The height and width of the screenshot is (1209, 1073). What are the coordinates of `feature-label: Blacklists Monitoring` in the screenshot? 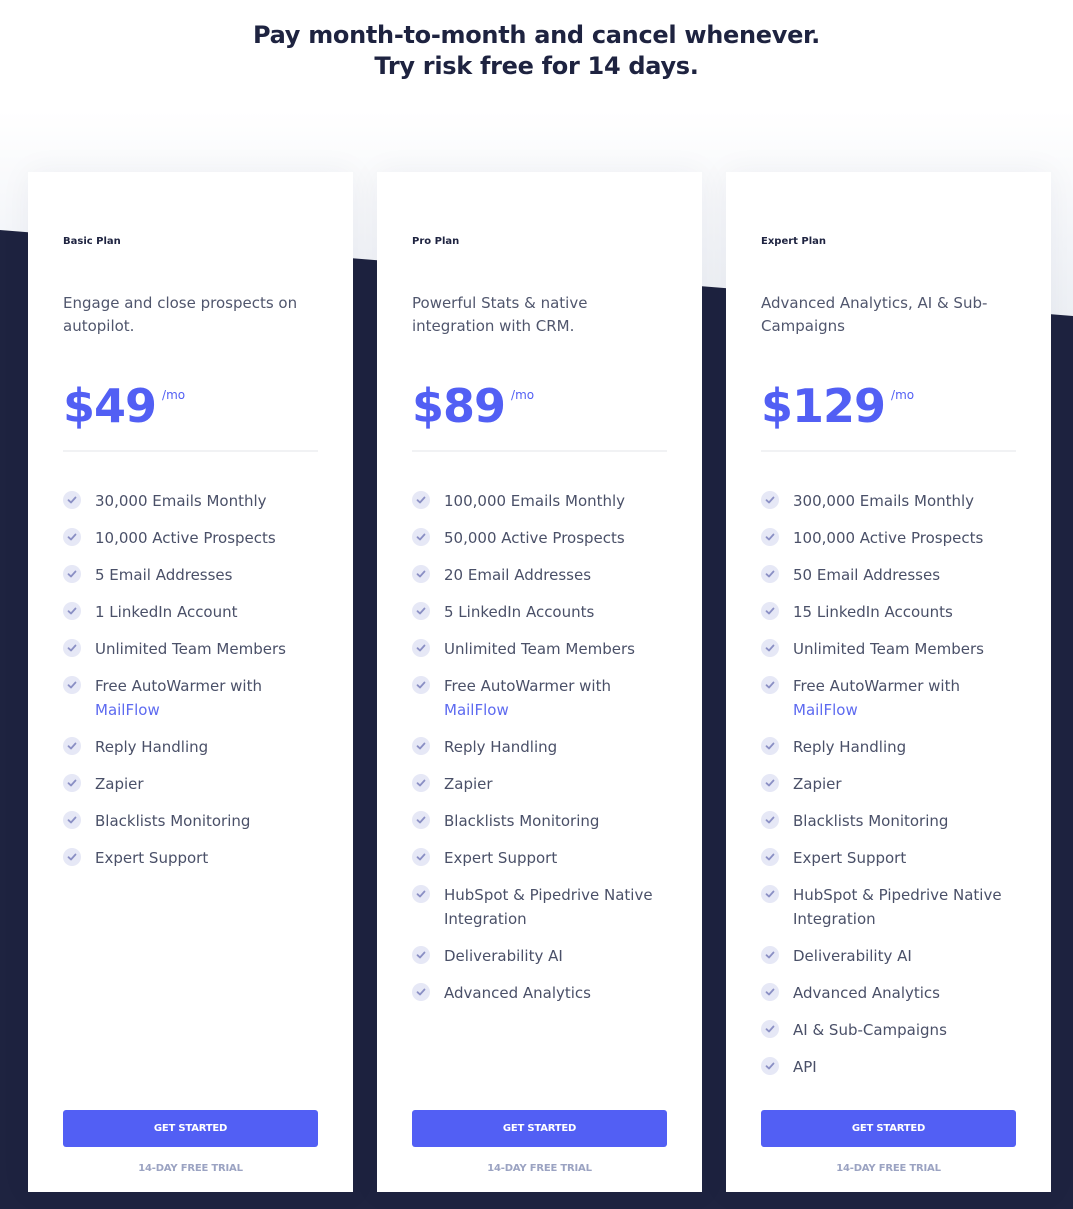 It's located at (522, 821).